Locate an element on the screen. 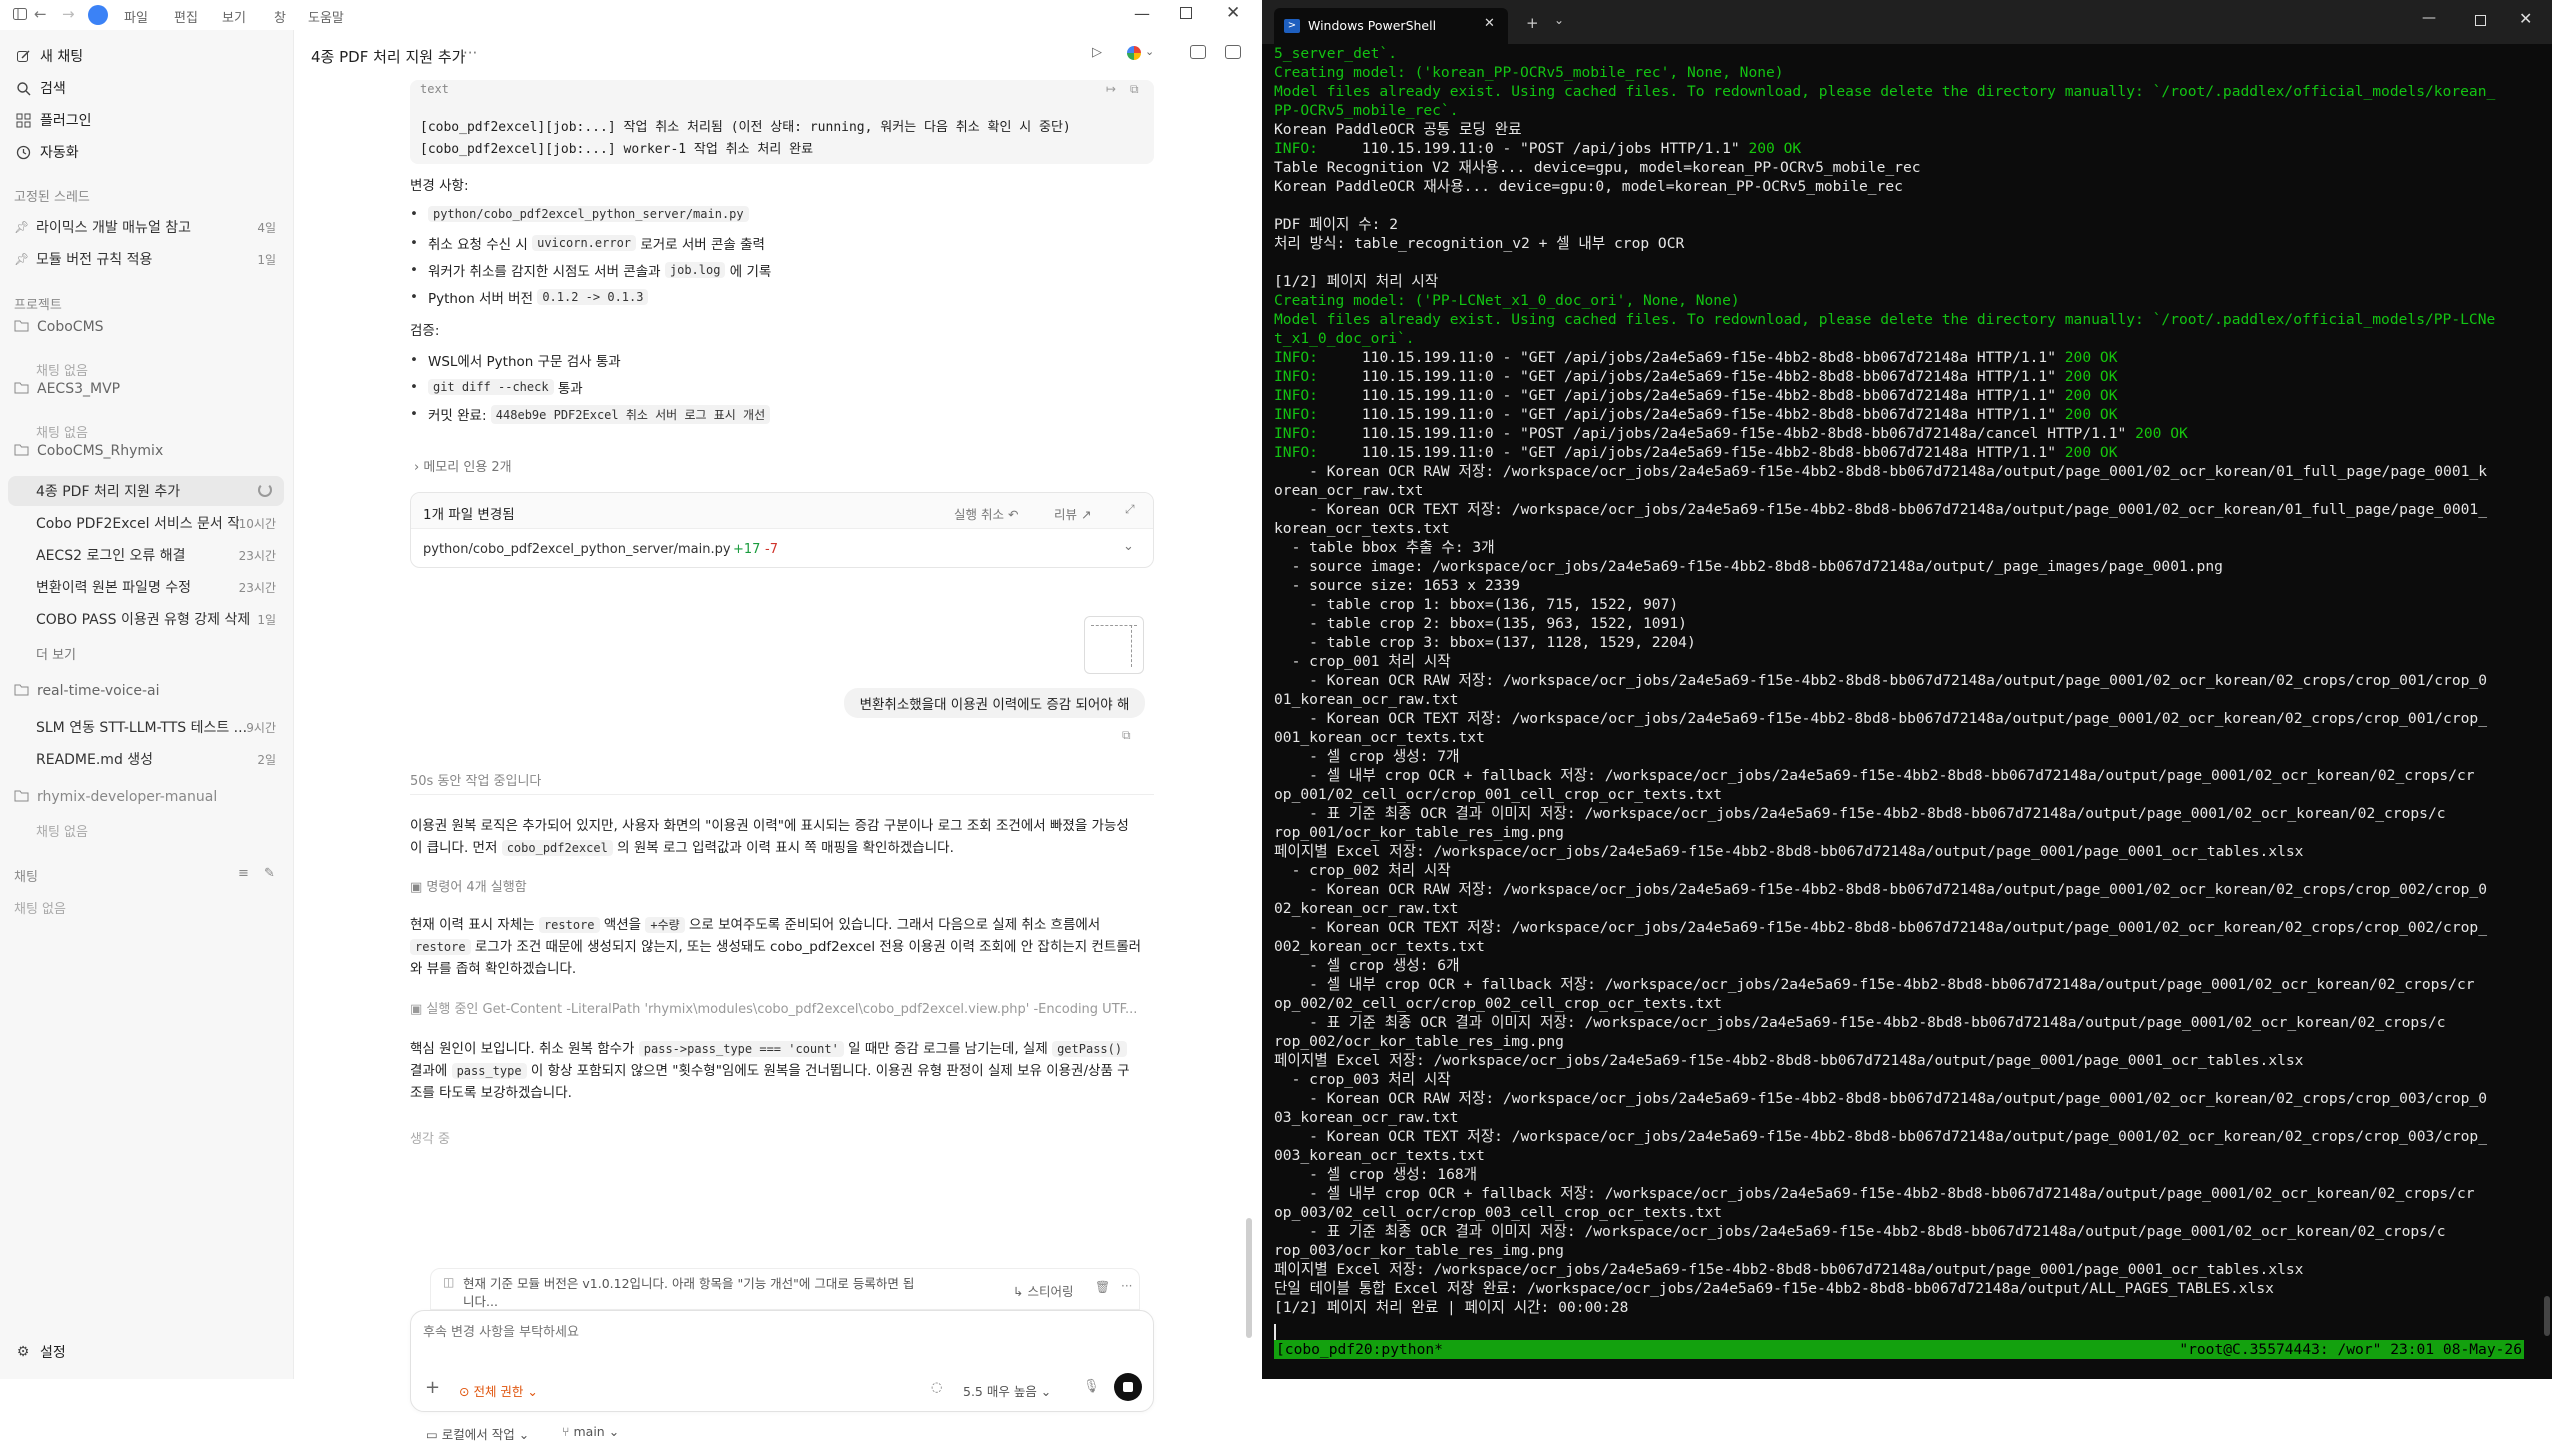 Image resolution: width=2552 pixels, height=1443 pixels. filter-icon: ≡ is located at coordinates (243, 873).